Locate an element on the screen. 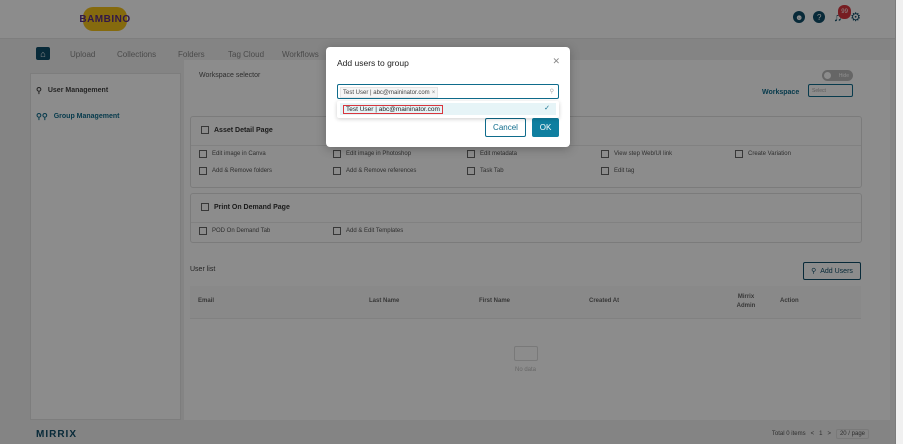 The image size is (903, 444). remove-tag-icon: × is located at coordinates (434, 93).